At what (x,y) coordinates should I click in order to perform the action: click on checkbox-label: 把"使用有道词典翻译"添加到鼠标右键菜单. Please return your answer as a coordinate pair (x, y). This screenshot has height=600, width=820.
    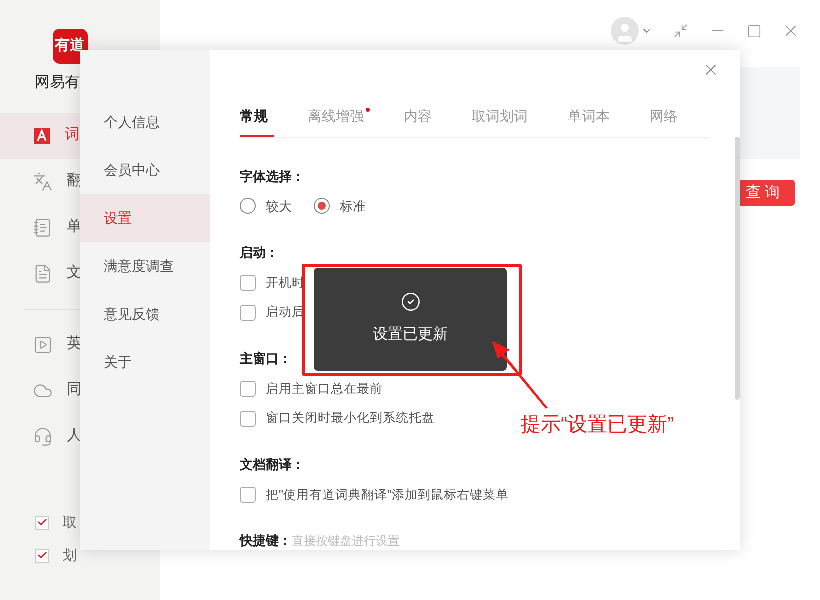
    Looking at the image, I should click on (387, 495).